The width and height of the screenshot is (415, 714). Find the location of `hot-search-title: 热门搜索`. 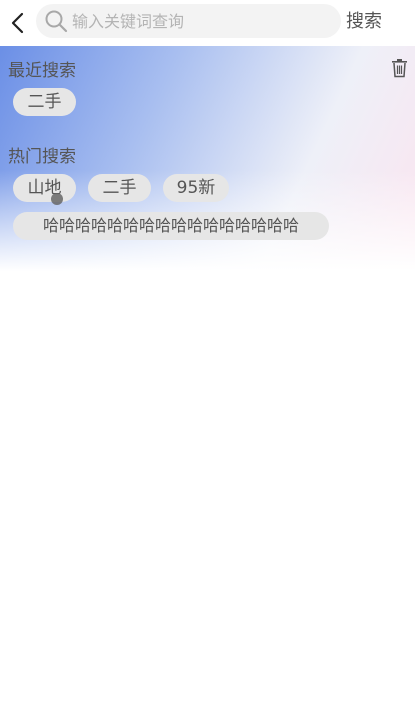

hot-search-title: 热门搜索 is located at coordinates (42, 157).